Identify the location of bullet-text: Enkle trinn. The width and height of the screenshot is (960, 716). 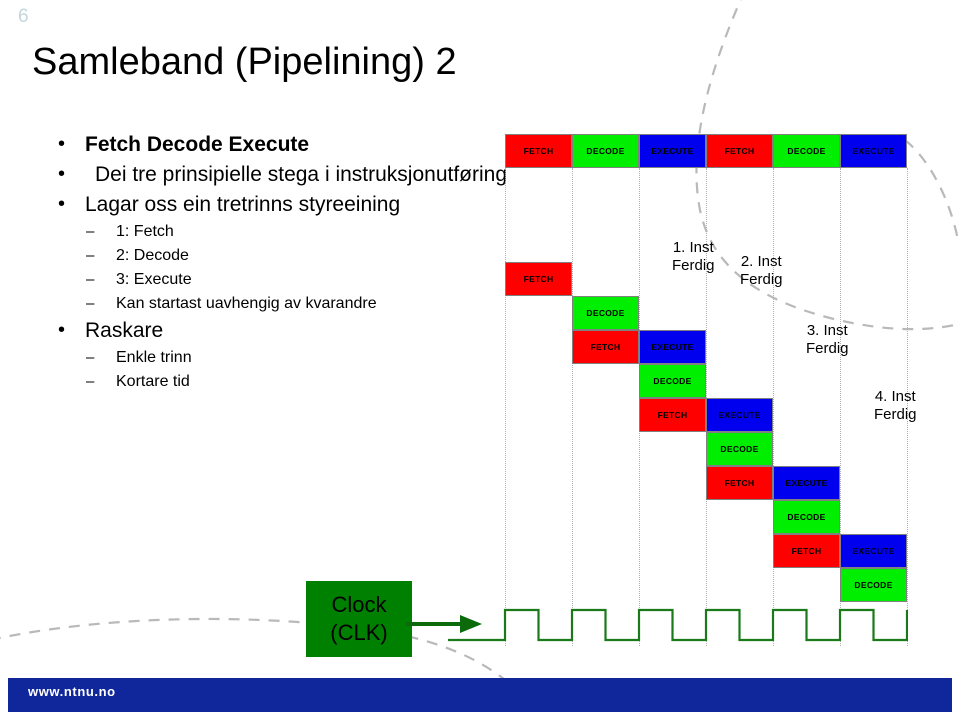
(154, 357).